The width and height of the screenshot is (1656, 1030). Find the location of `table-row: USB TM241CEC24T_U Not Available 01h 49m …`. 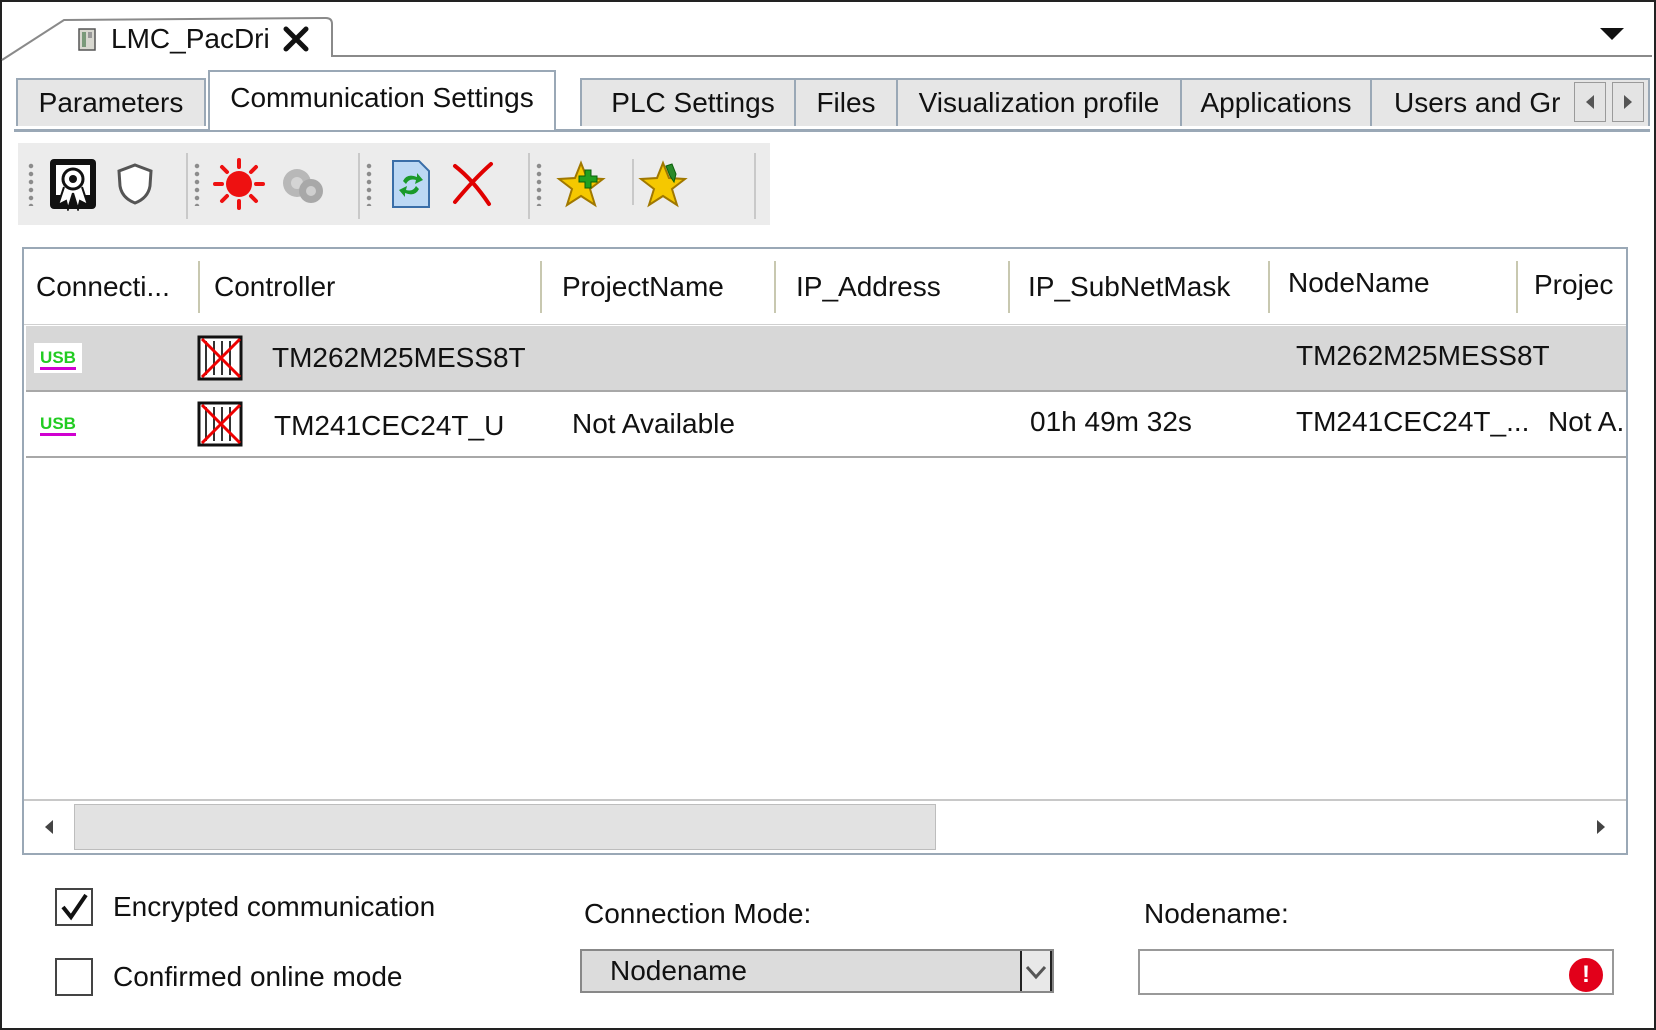

table-row: USB TM241CEC24T_U Not Available 01h 49m … is located at coordinates (826, 425).